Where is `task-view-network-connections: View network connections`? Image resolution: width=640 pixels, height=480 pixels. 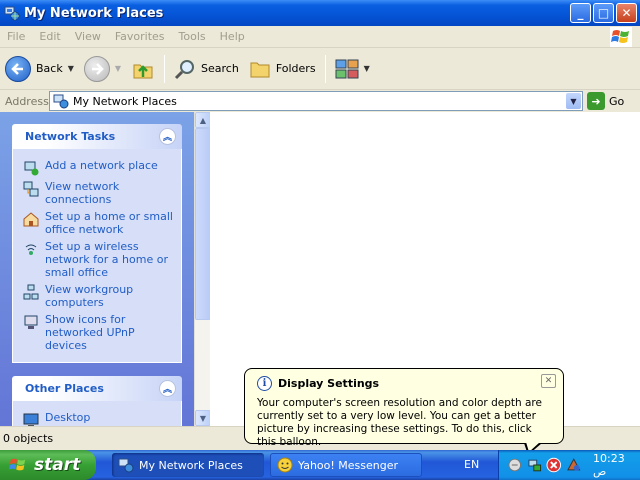
task-view-network-connections: View network connections is located at coordinates (100, 193).